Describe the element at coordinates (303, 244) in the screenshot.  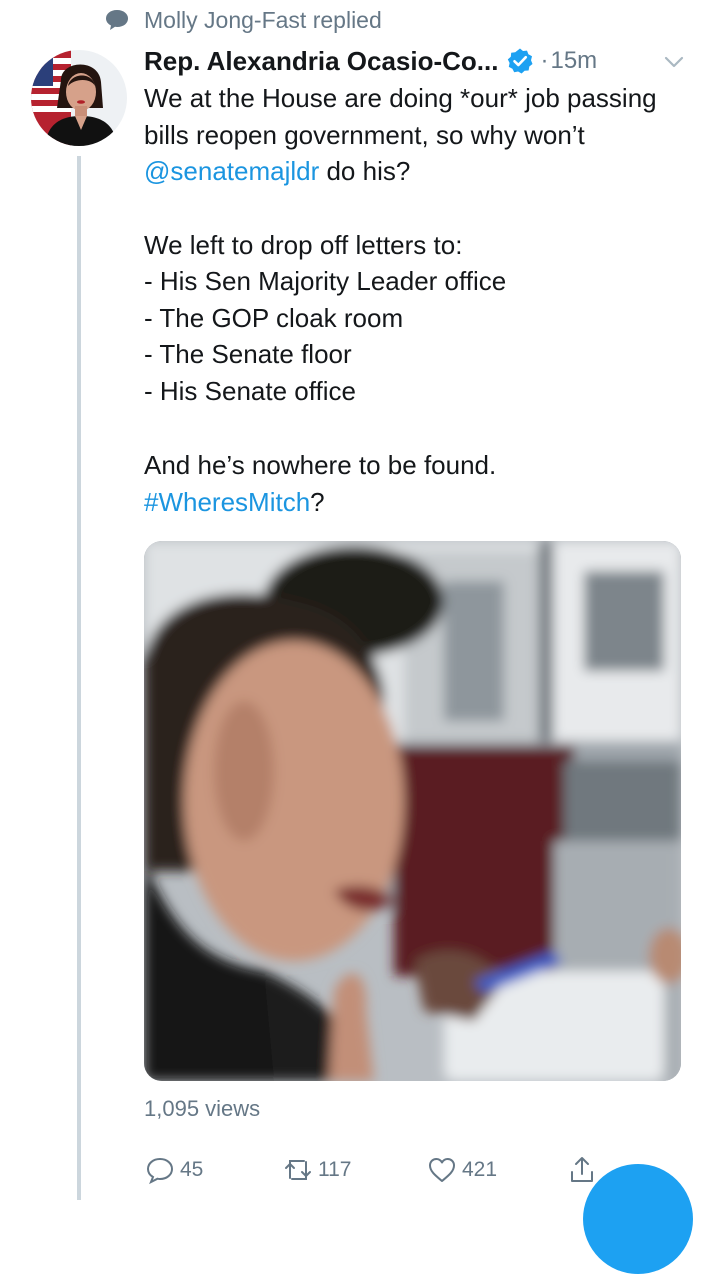
I see `tweet-line: We left to drop off letters to:` at that location.